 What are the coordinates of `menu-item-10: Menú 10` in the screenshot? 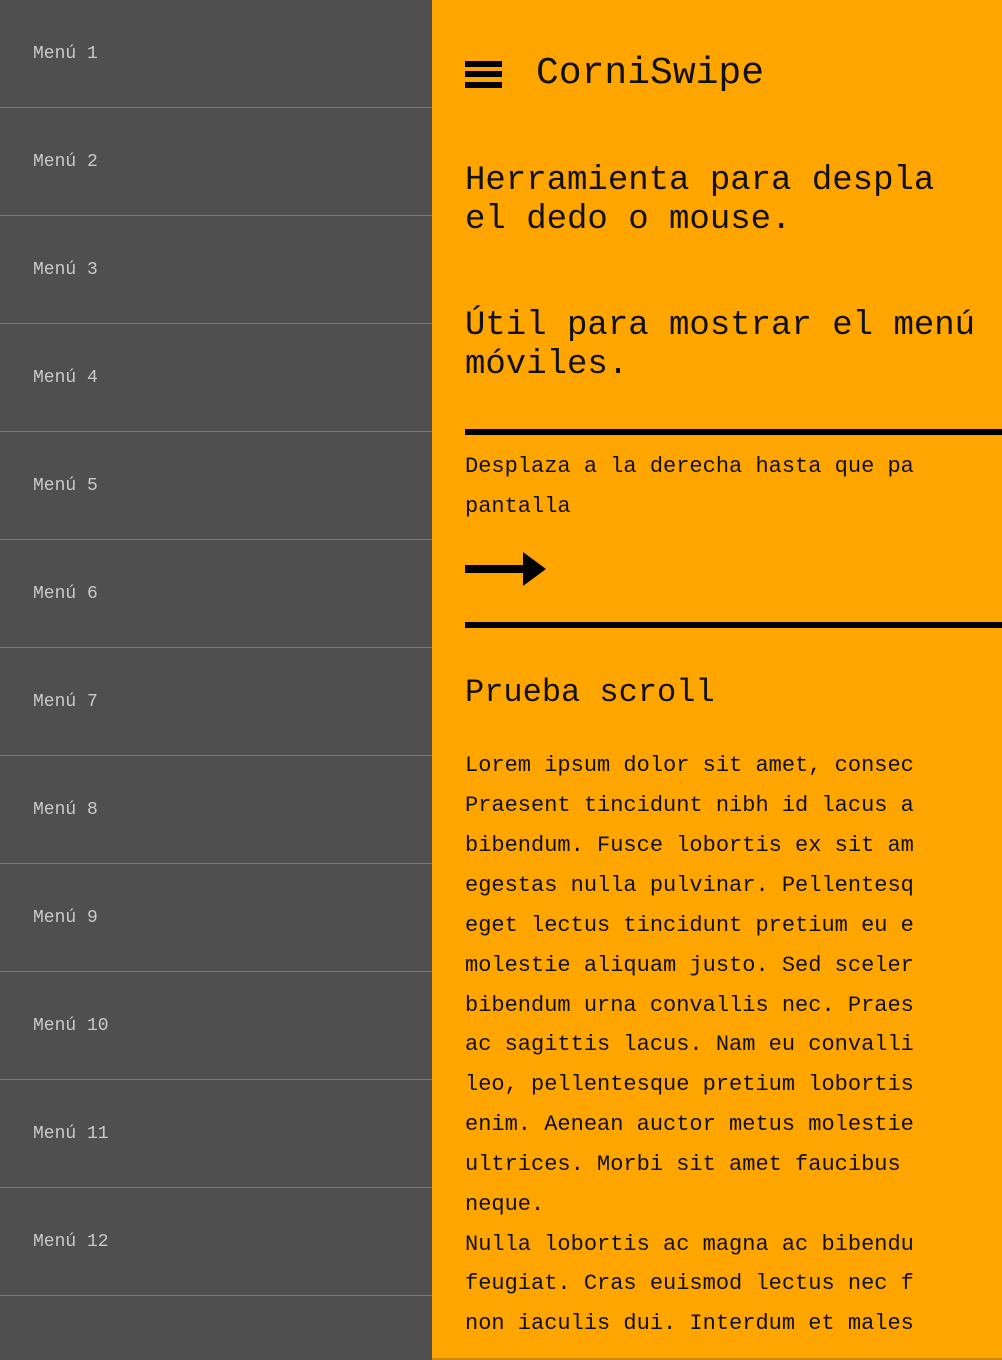 It's located at (216, 1026).